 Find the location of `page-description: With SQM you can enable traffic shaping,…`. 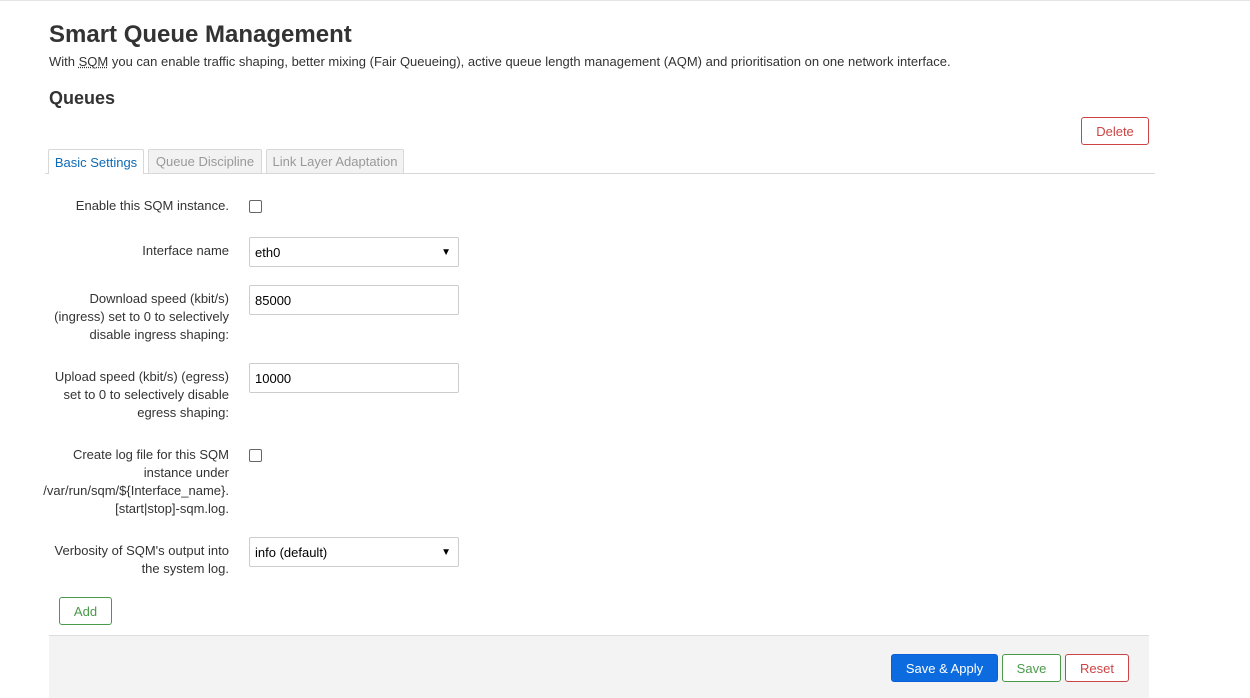

page-description: With SQM you can enable traffic shaping,… is located at coordinates (500, 61).